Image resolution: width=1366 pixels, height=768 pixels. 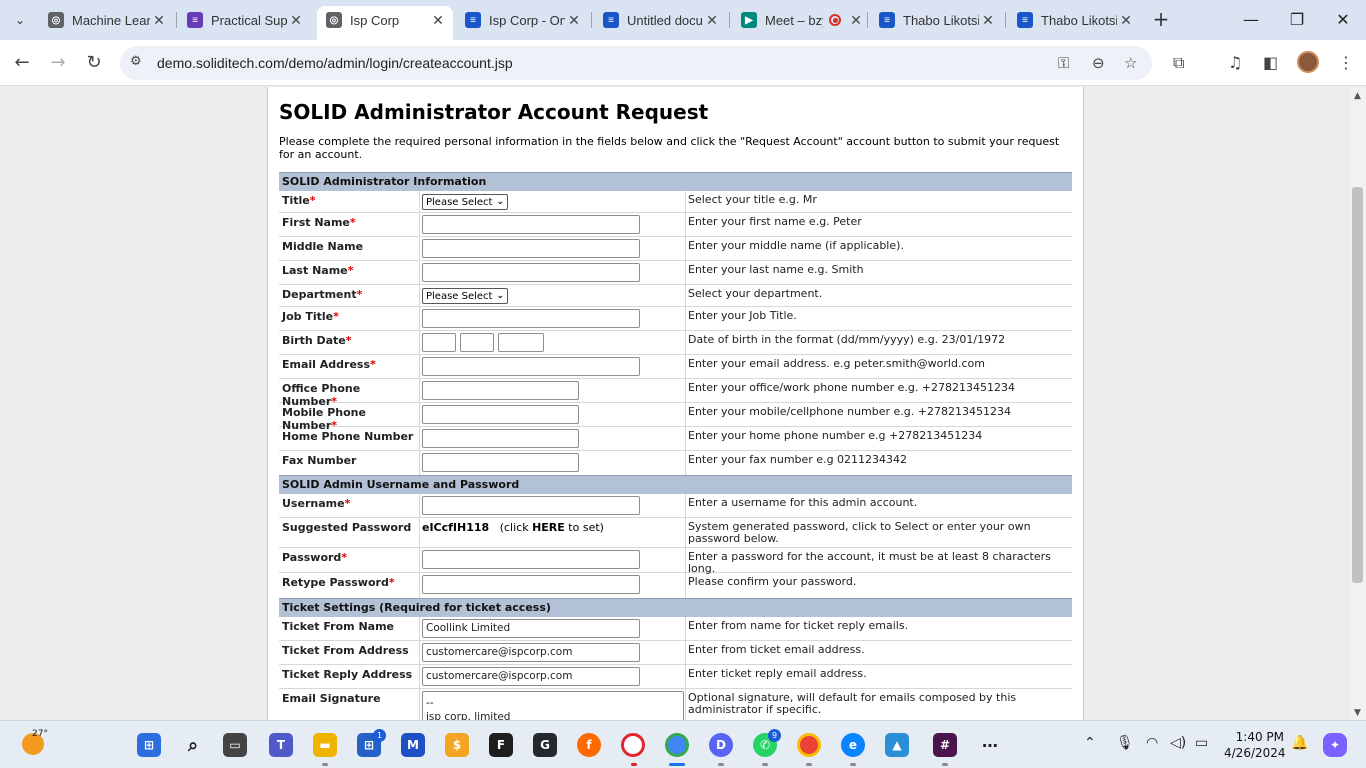 What do you see at coordinates (531, 584) in the screenshot?
I see `retype-password-input` at bounding box center [531, 584].